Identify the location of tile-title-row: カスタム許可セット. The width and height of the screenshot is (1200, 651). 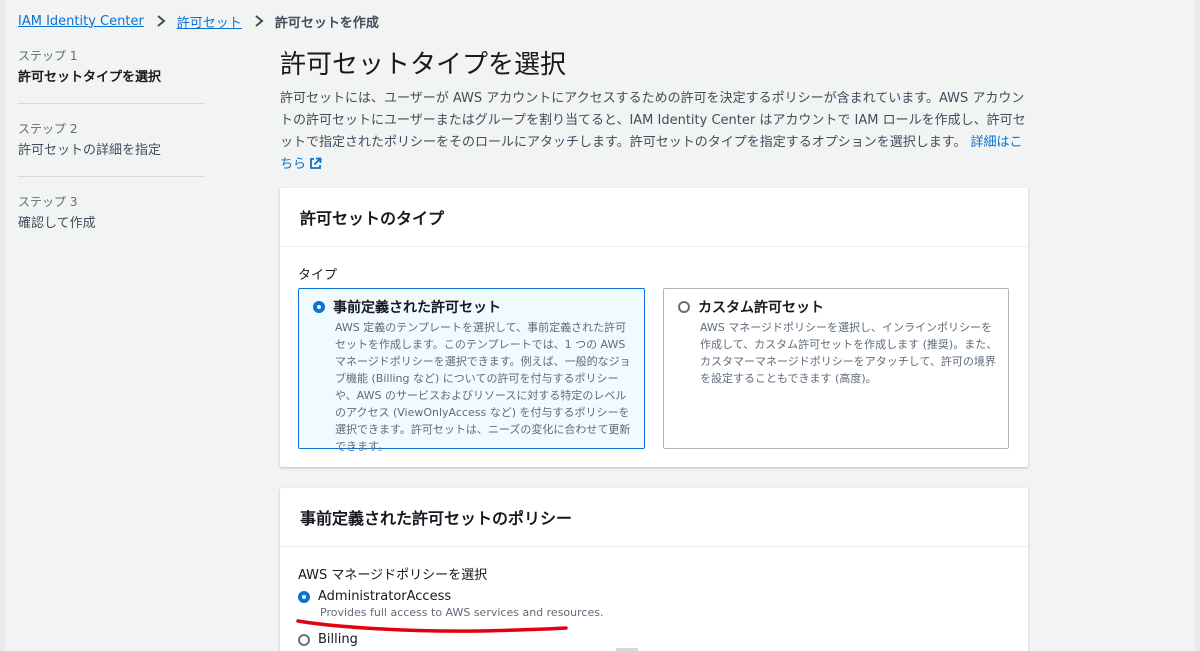
(838, 307).